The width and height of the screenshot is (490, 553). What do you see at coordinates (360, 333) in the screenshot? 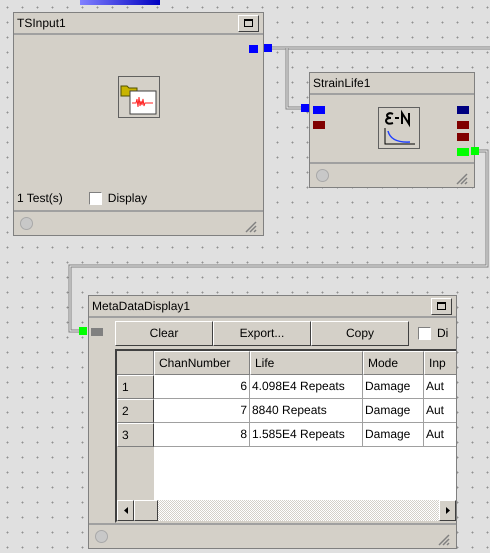
I see `toolbar-button: Copy` at bounding box center [360, 333].